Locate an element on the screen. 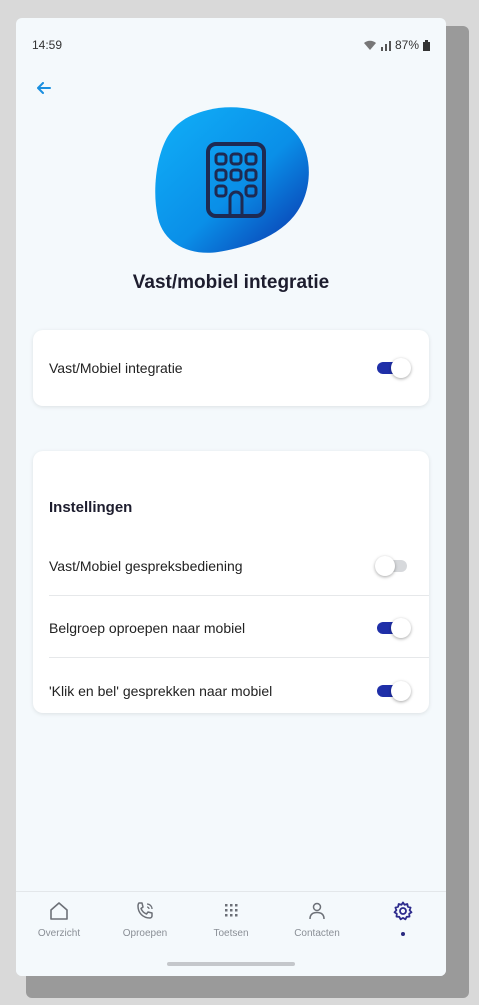 This screenshot has height=1005, width=479. belgroep-toggle is located at coordinates (393, 628).